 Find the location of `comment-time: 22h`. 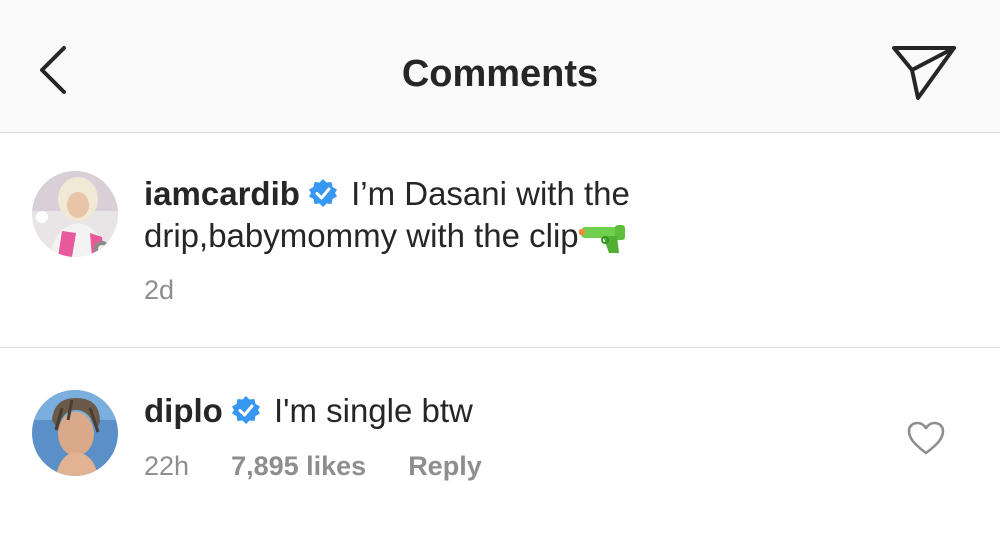

comment-time: 22h is located at coordinates (167, 466).